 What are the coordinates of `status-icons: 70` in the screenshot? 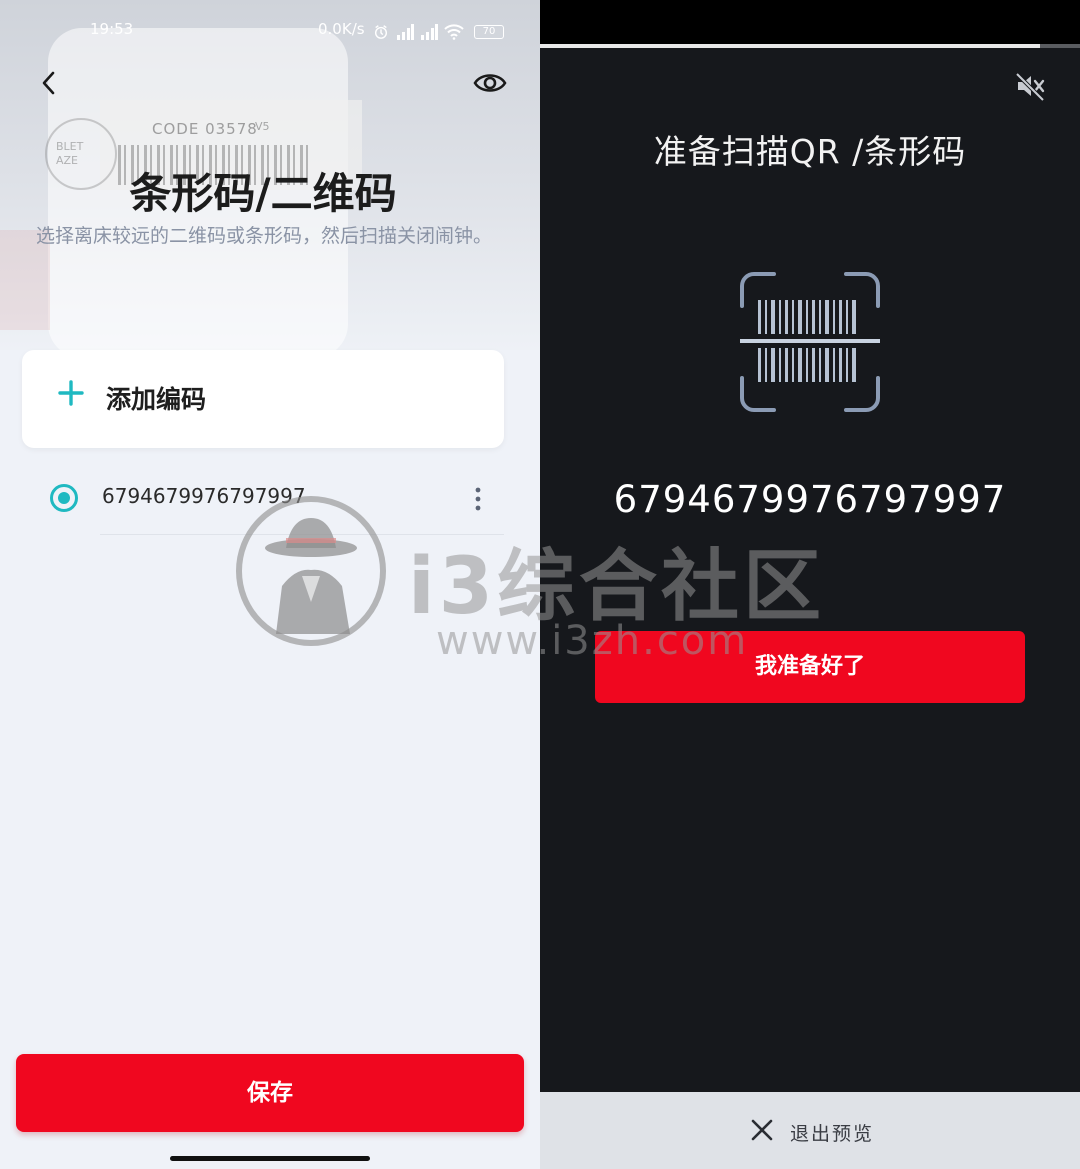 It's located at (438, 32).